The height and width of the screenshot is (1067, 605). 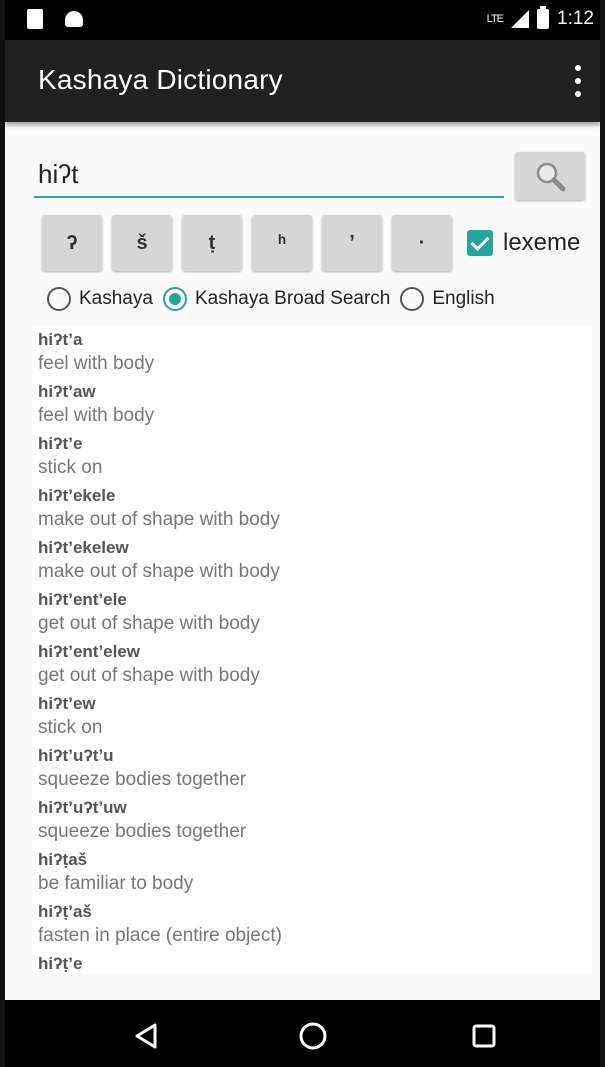 I want to click on list-item: hiʔt’a feel with body, so click(x=312, y=352).